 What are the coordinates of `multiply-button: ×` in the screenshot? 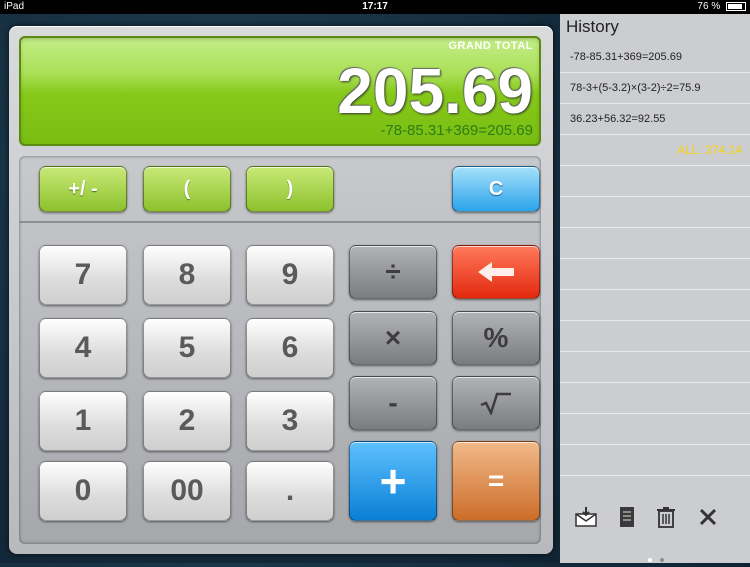 It's located at (393, 338).